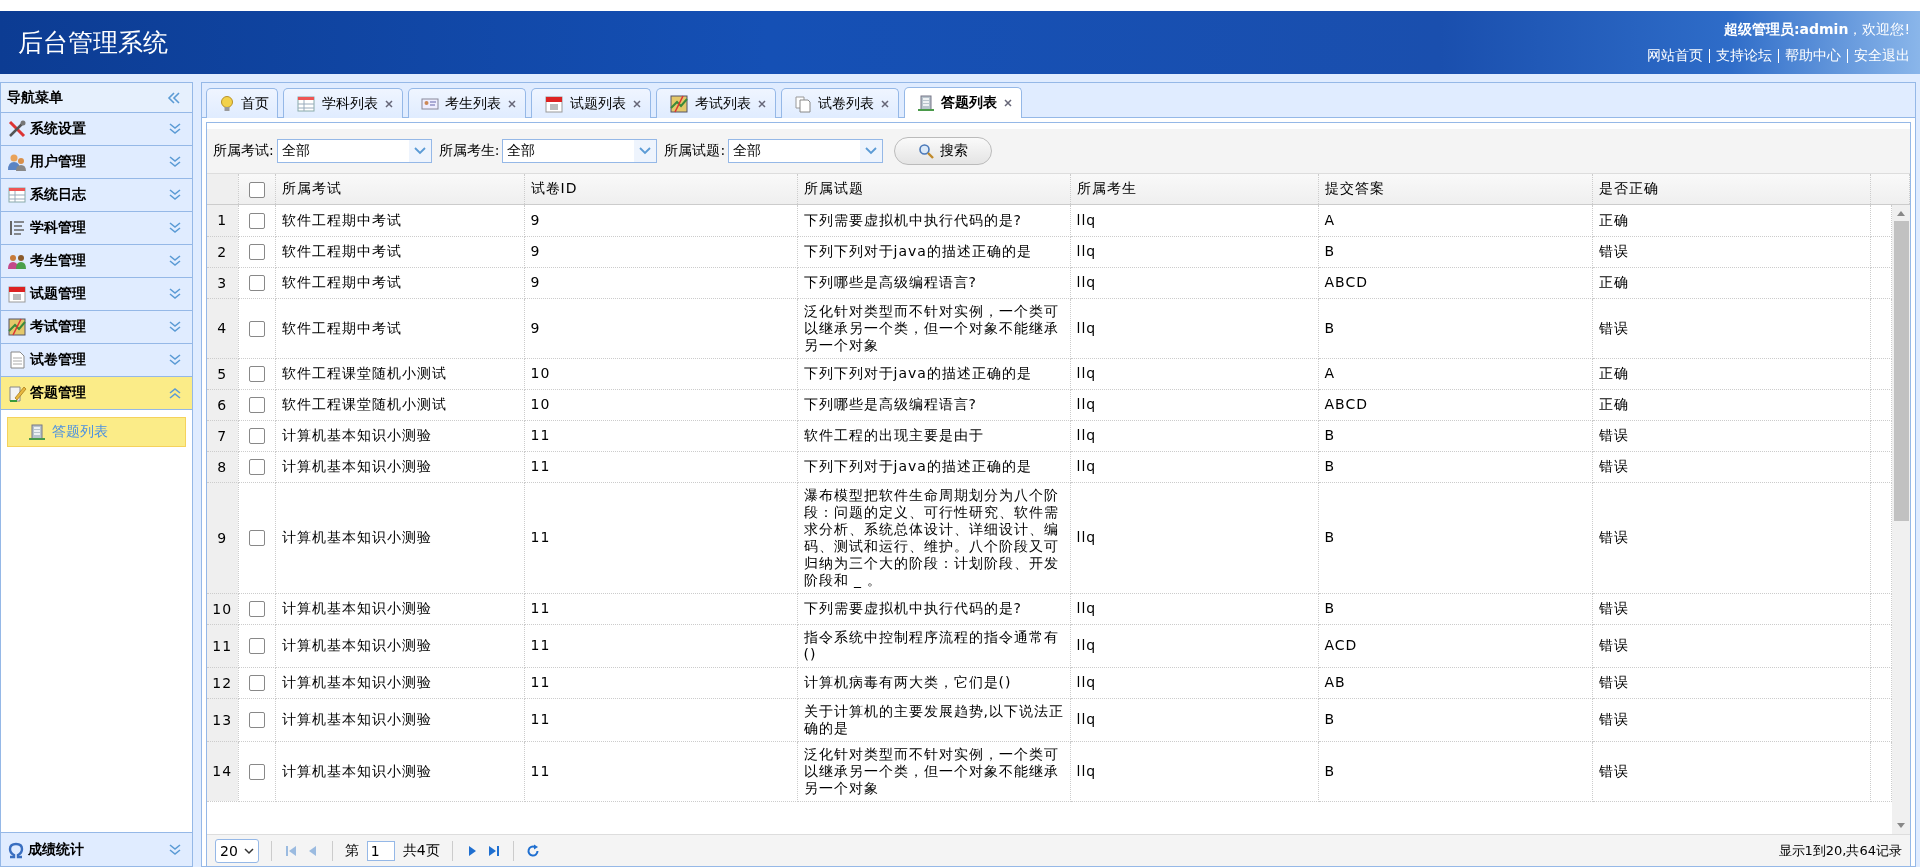  What do you see at coordinates (243, 151) in the screenshot?
I see `filter-label: 所属考试:` at bounding box center [243, 151].